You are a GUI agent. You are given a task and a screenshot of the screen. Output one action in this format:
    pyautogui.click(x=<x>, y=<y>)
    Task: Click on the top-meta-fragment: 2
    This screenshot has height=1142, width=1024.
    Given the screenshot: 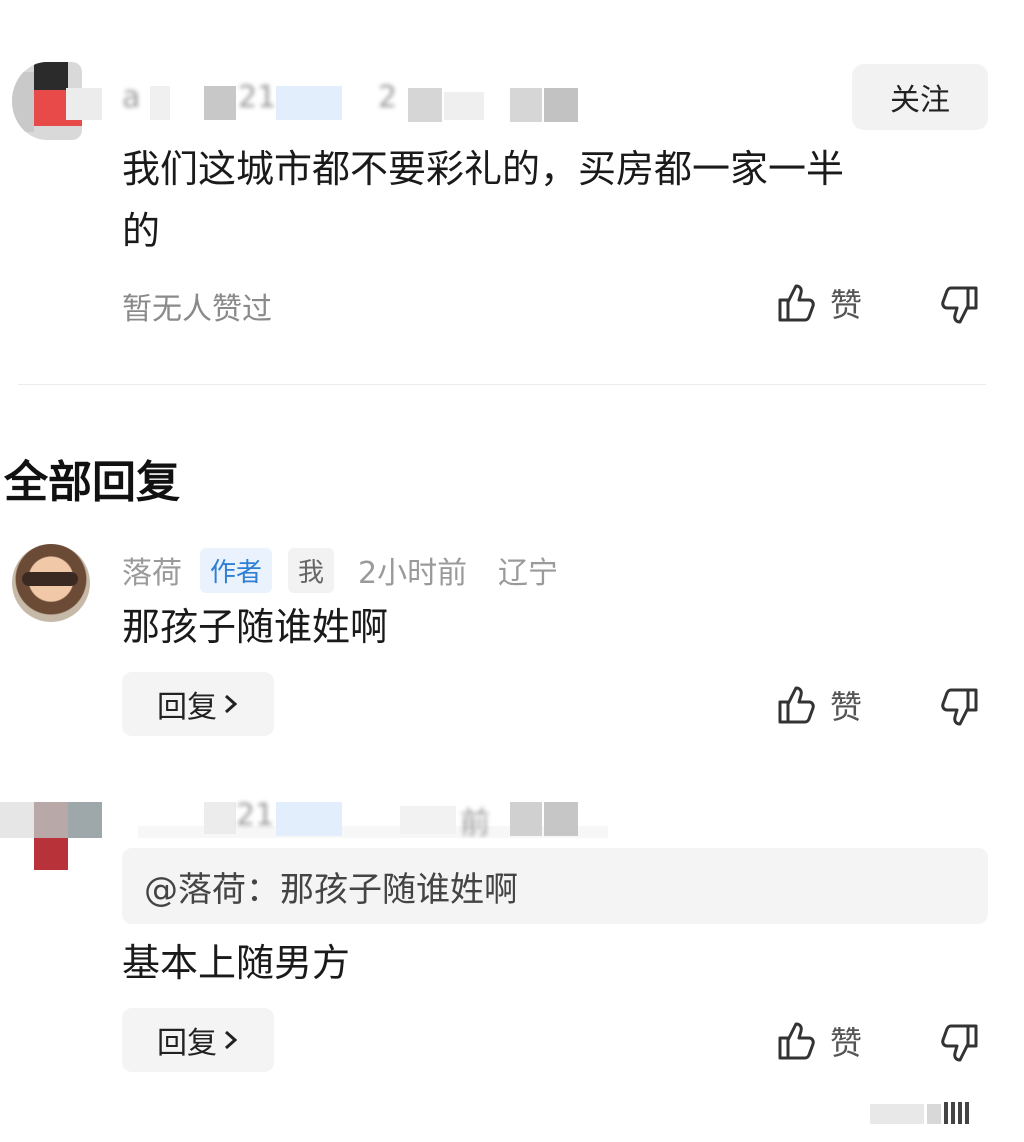 What is the action you would take?
    pyautogui.click(x=388, y=97)
    